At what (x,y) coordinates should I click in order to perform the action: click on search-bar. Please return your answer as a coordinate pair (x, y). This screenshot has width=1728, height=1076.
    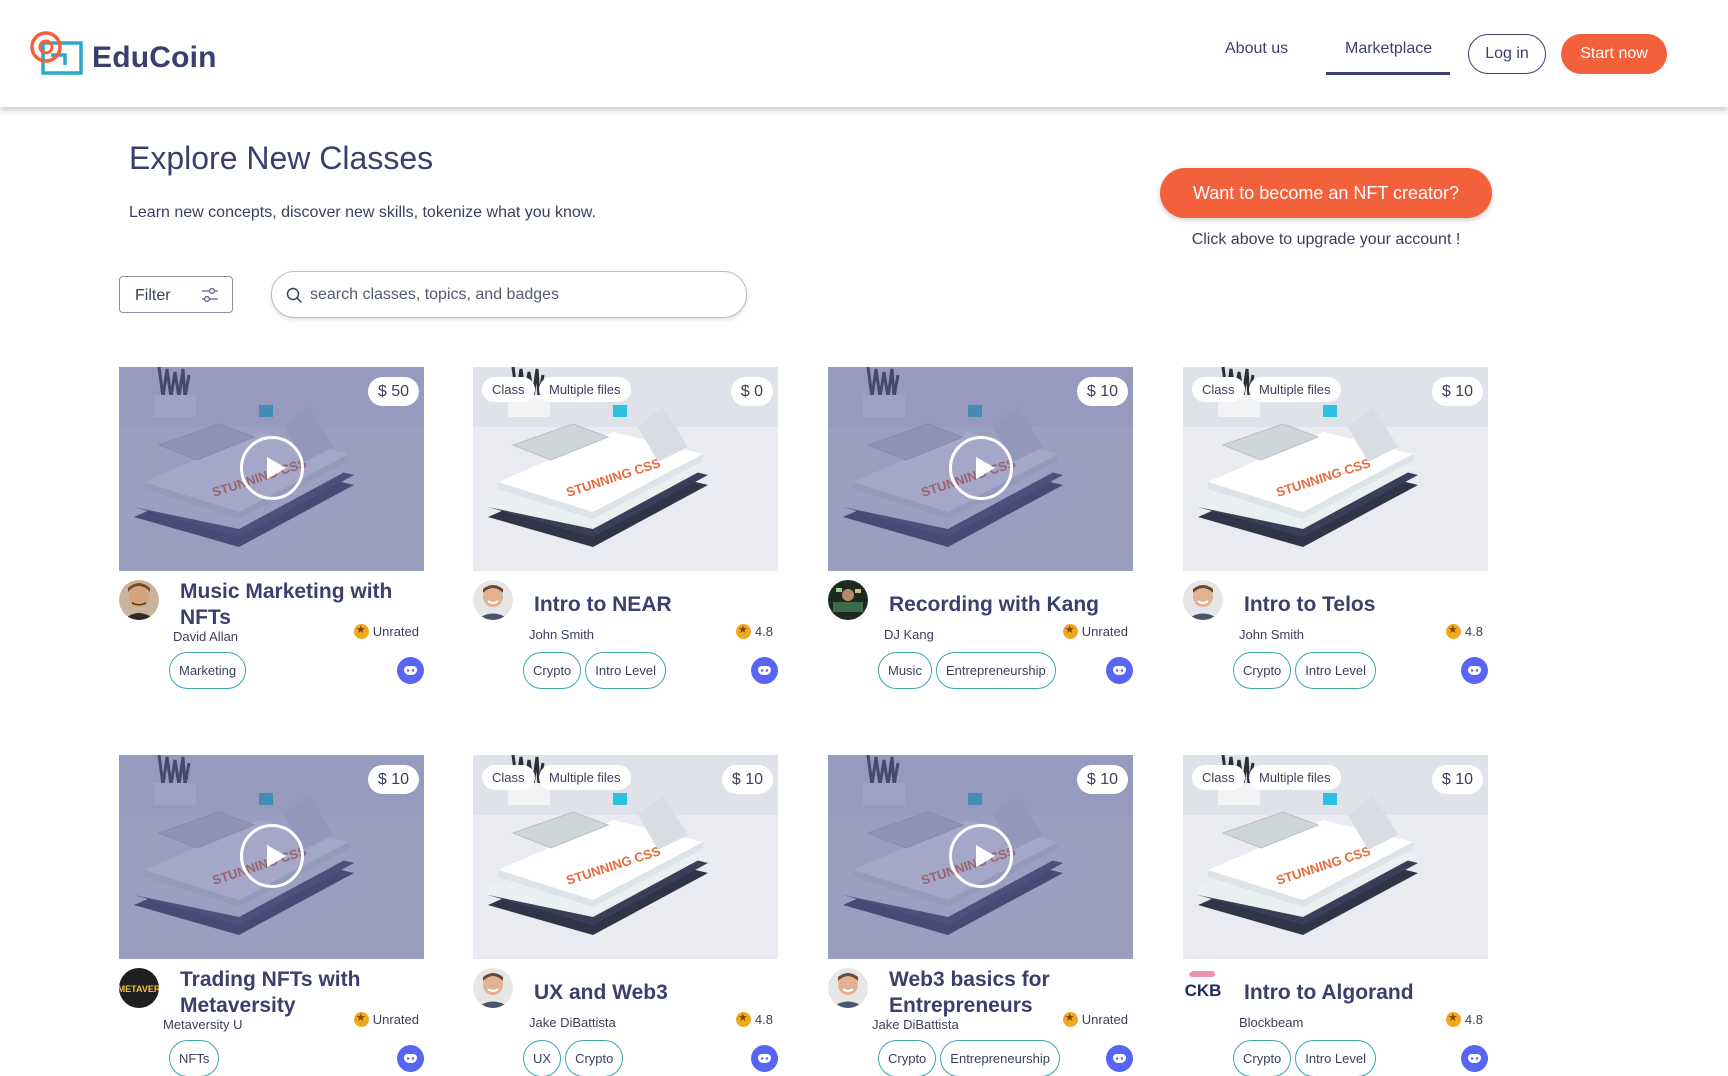
    Looking at the image, I should click on (509, 294).